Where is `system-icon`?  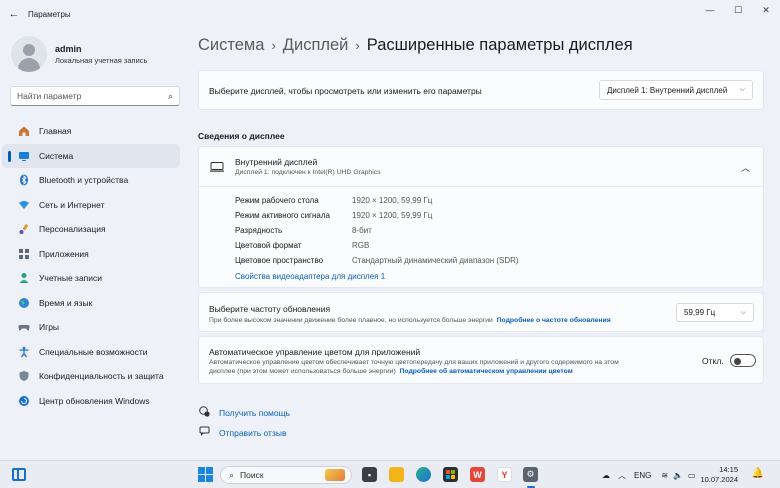 system-icon is located at coordinates (24, 156).